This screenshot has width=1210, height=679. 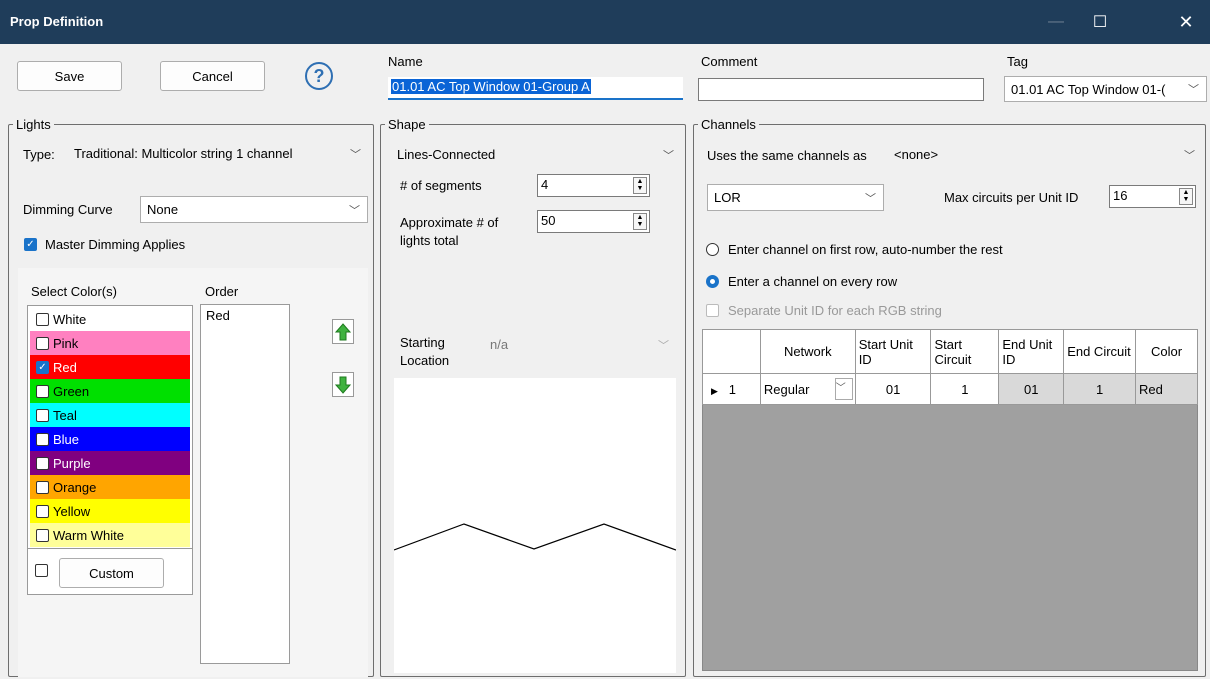 What do you see at coordinates (245, 484) in the screenshot?
I see `order-list: Red` at bounding box center [245, 484].